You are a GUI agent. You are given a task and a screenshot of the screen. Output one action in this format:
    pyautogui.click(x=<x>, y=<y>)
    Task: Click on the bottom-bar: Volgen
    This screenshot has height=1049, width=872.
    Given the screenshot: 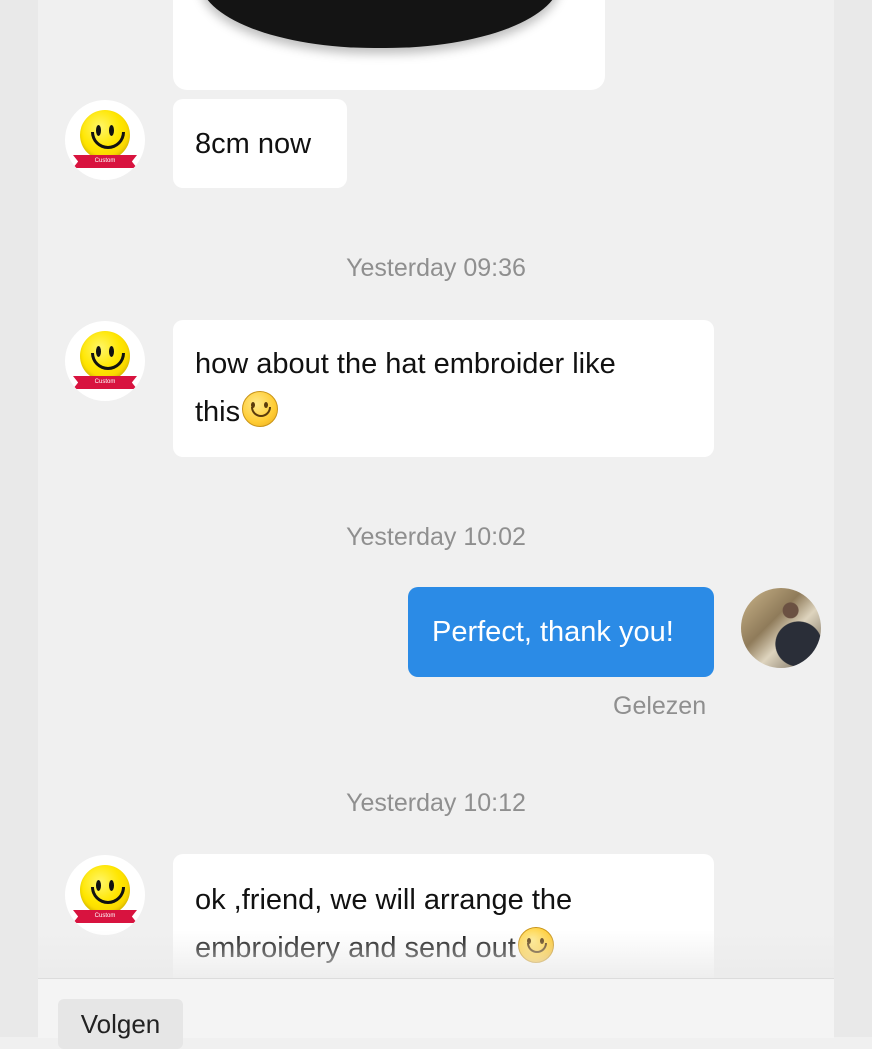 What is the action you would take?
    pyautogui.click(x=436, y=1013)
    